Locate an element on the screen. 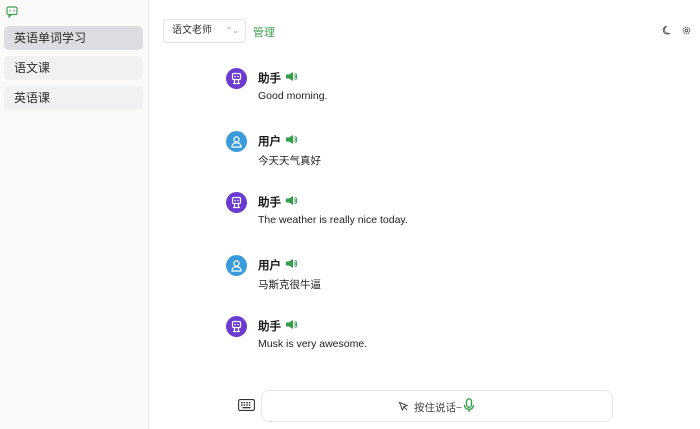  teacher-select: 语文老师 ⌃⌄ is located at coordinates (204, 31).